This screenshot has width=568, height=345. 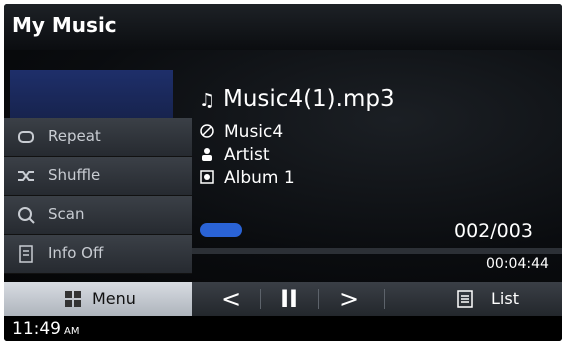 What do you see at coordinates (309, 99) in the screenshot?
I see `track-filename-text: Music4(1).mp3` at bounding box center [309, 99].